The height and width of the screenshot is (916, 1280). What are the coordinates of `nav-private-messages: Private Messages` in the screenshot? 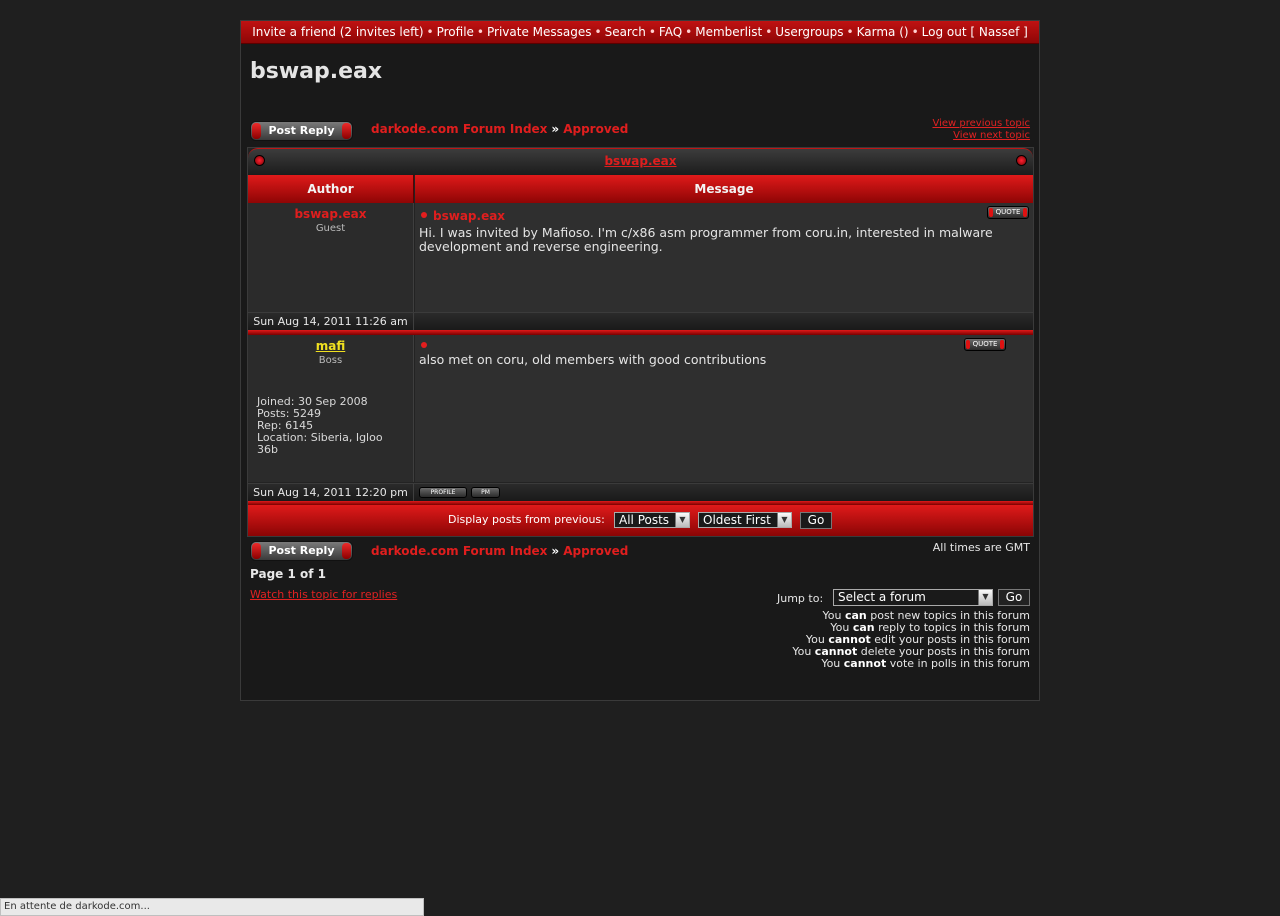 It's located at (539, 32).